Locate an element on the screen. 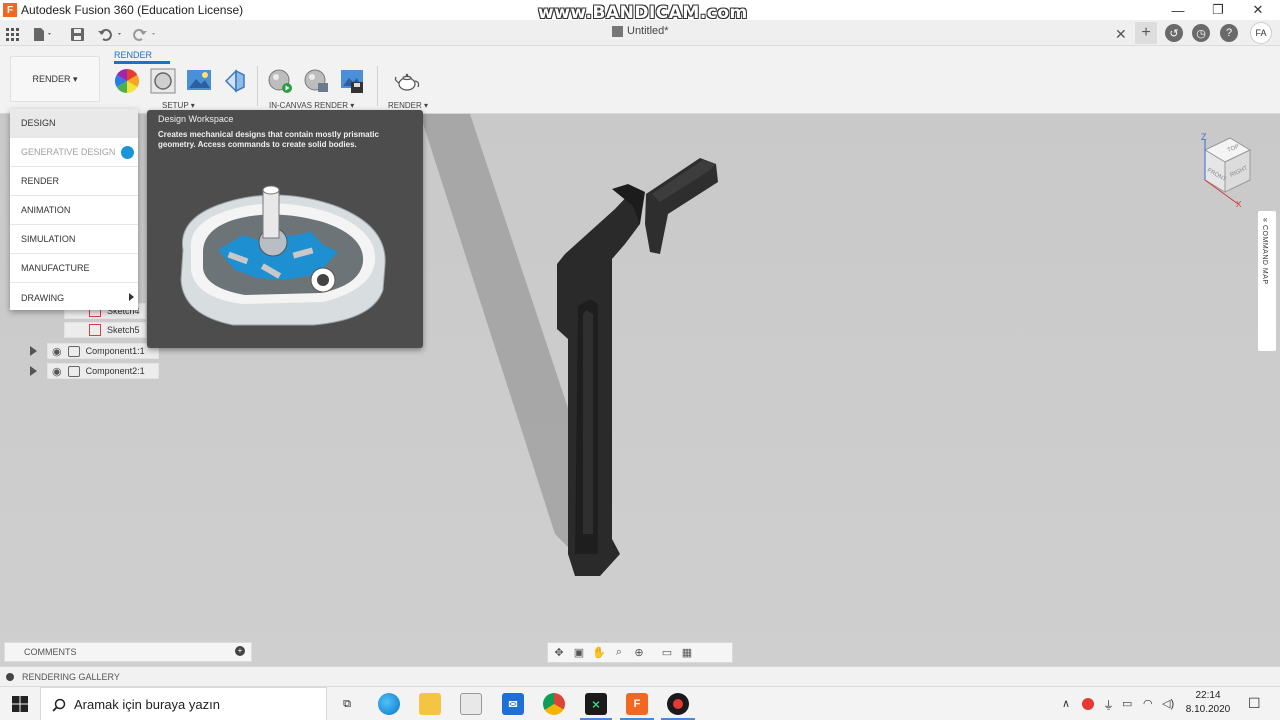  action-center-icon: ☐ is located at coordinates (1254, 703).